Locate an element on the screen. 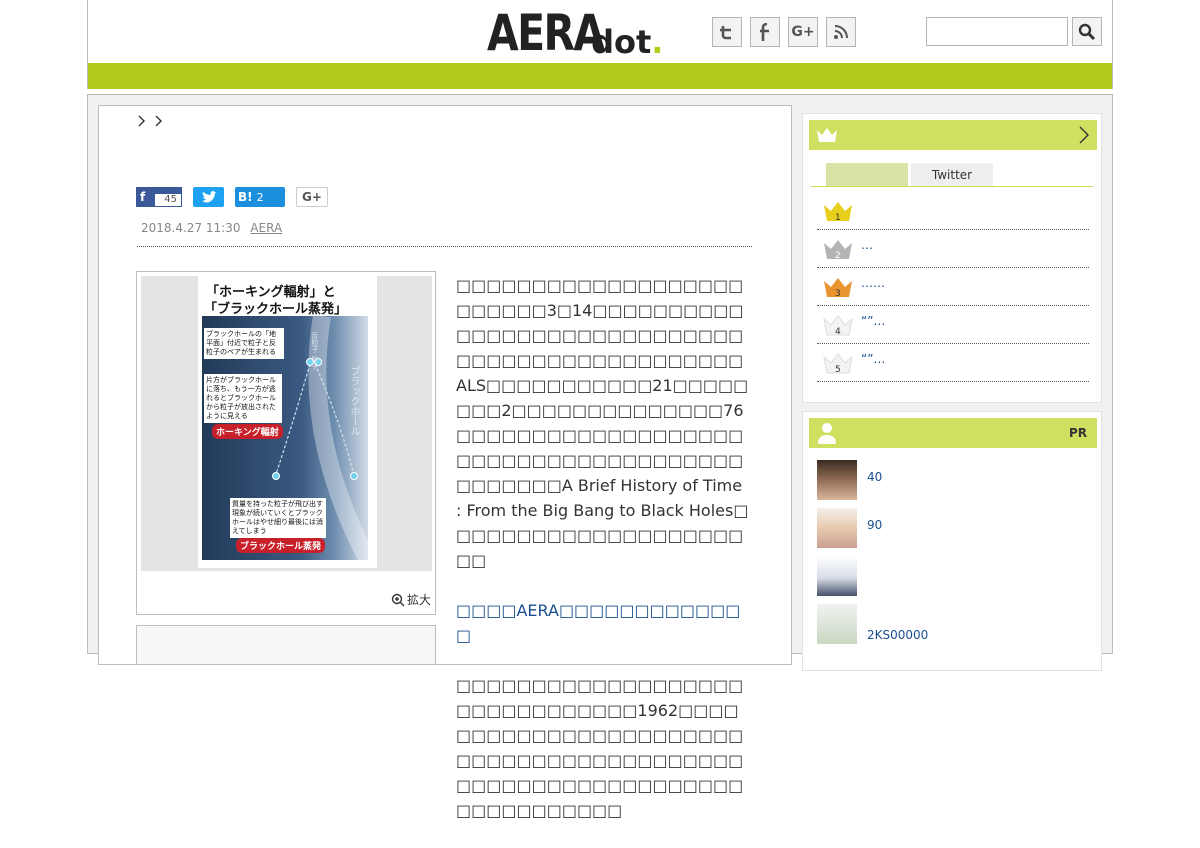 The image size is (1200, 848). site-logo: AERA dot. is located at coordinates (575, 32).